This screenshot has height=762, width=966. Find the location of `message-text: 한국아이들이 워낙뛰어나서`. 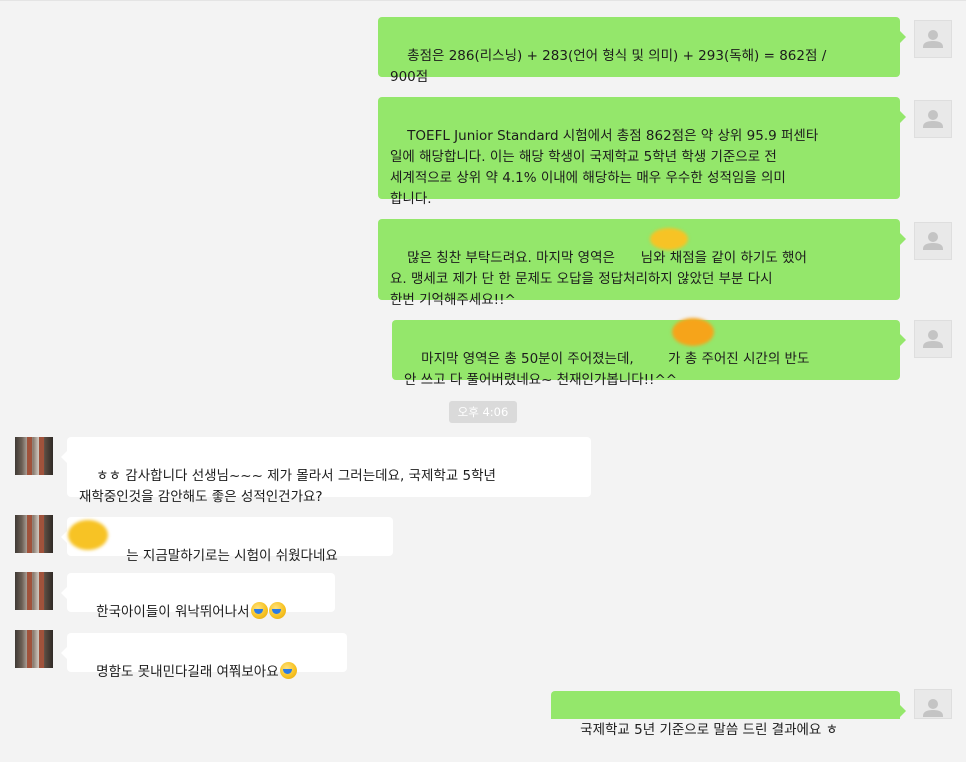

message-text: 한국아이들이 워낙뛰어나서 is located at coordinates (173, 612).